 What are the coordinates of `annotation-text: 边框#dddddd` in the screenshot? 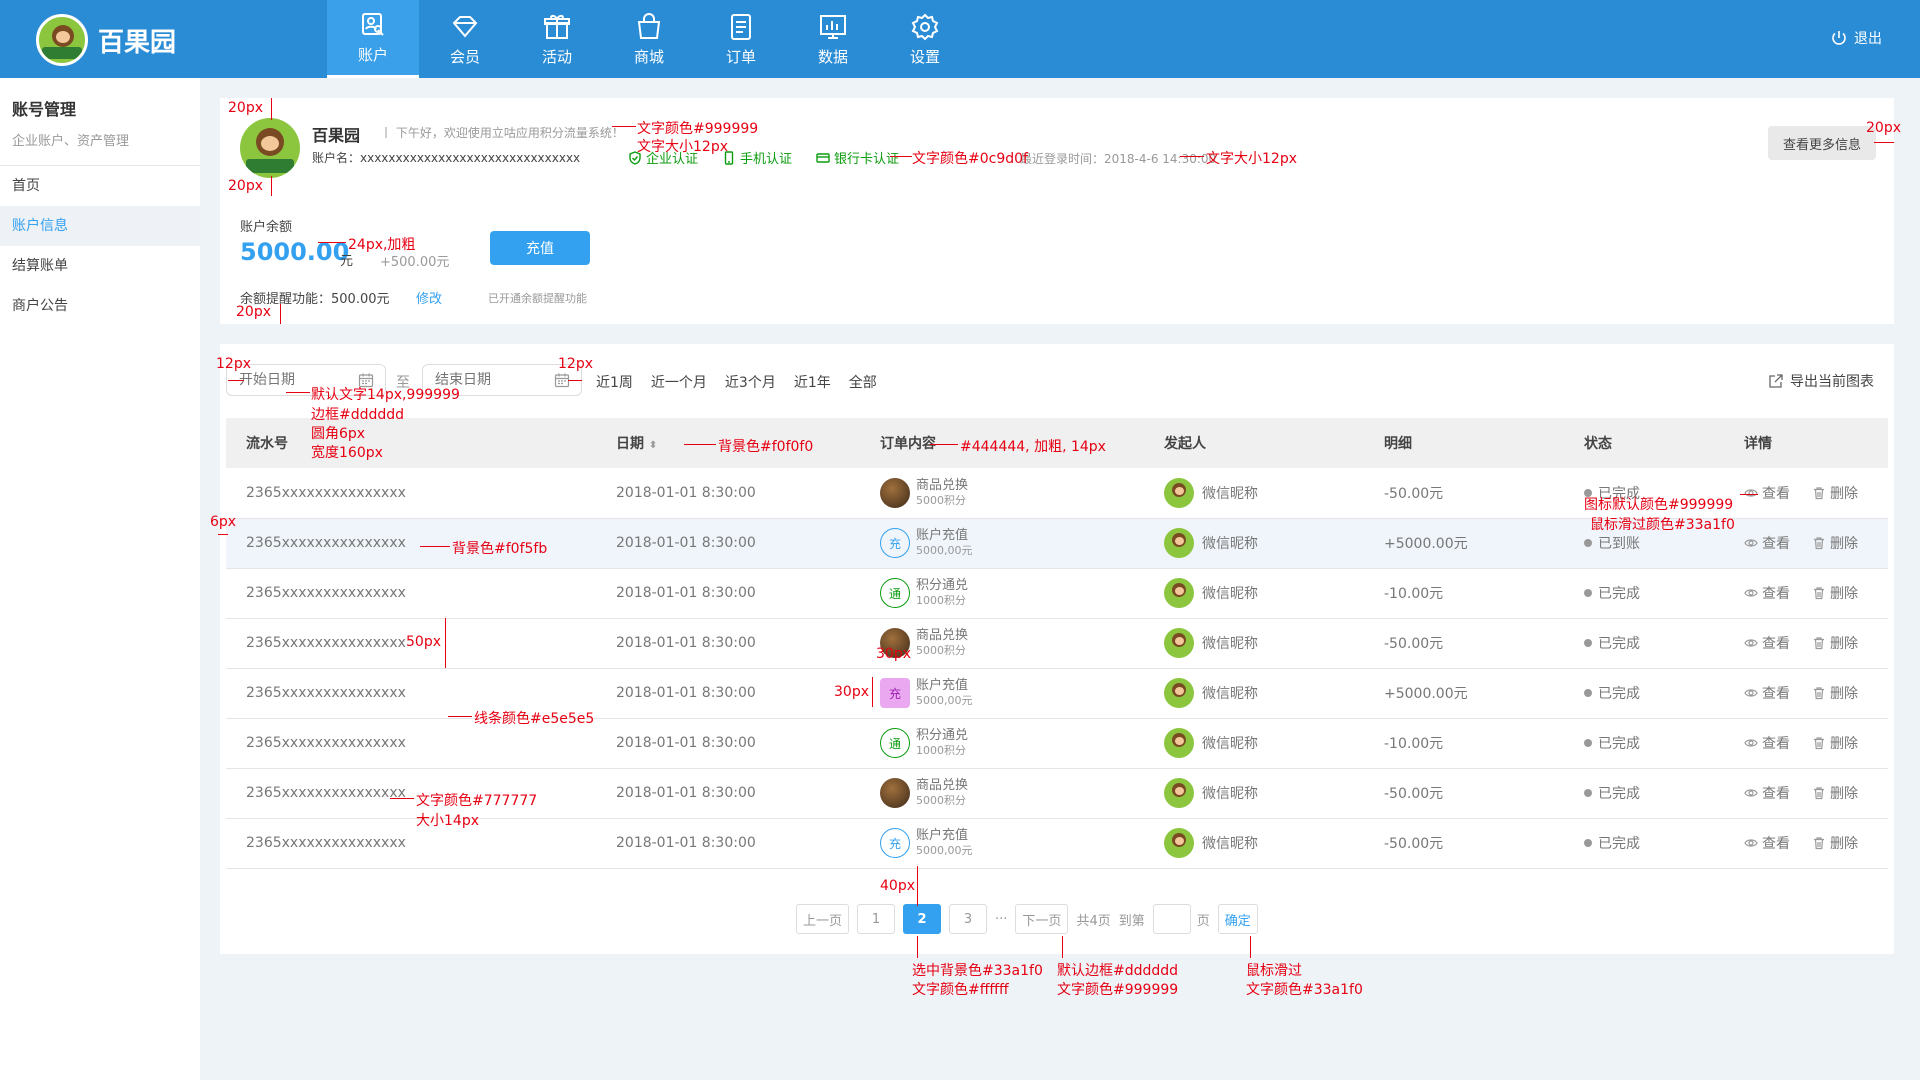 It's located at (358, 415).